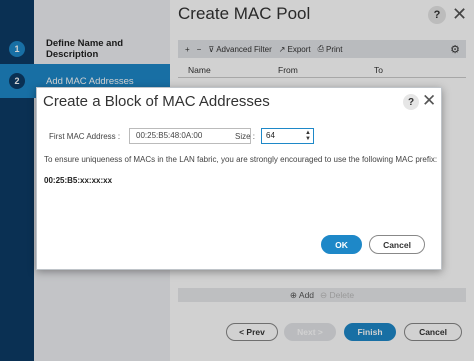 This screenshot has width=474, height=361. I want to click on first-mac-address-label: First MAC Address :, so click(85, 136).